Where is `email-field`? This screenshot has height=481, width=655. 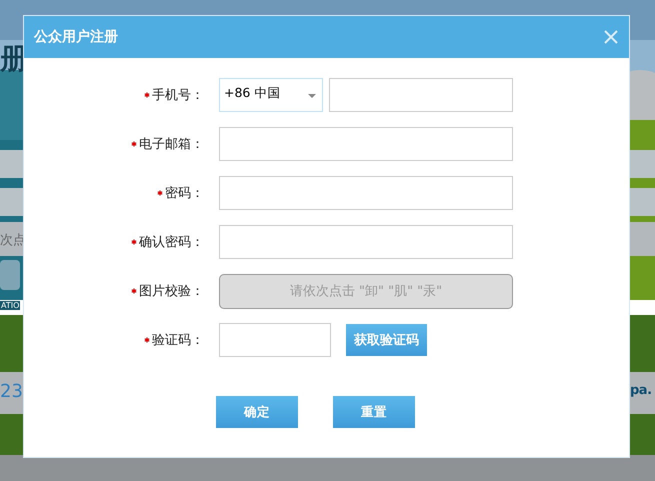
email-field is located at coordinates (366, 144).